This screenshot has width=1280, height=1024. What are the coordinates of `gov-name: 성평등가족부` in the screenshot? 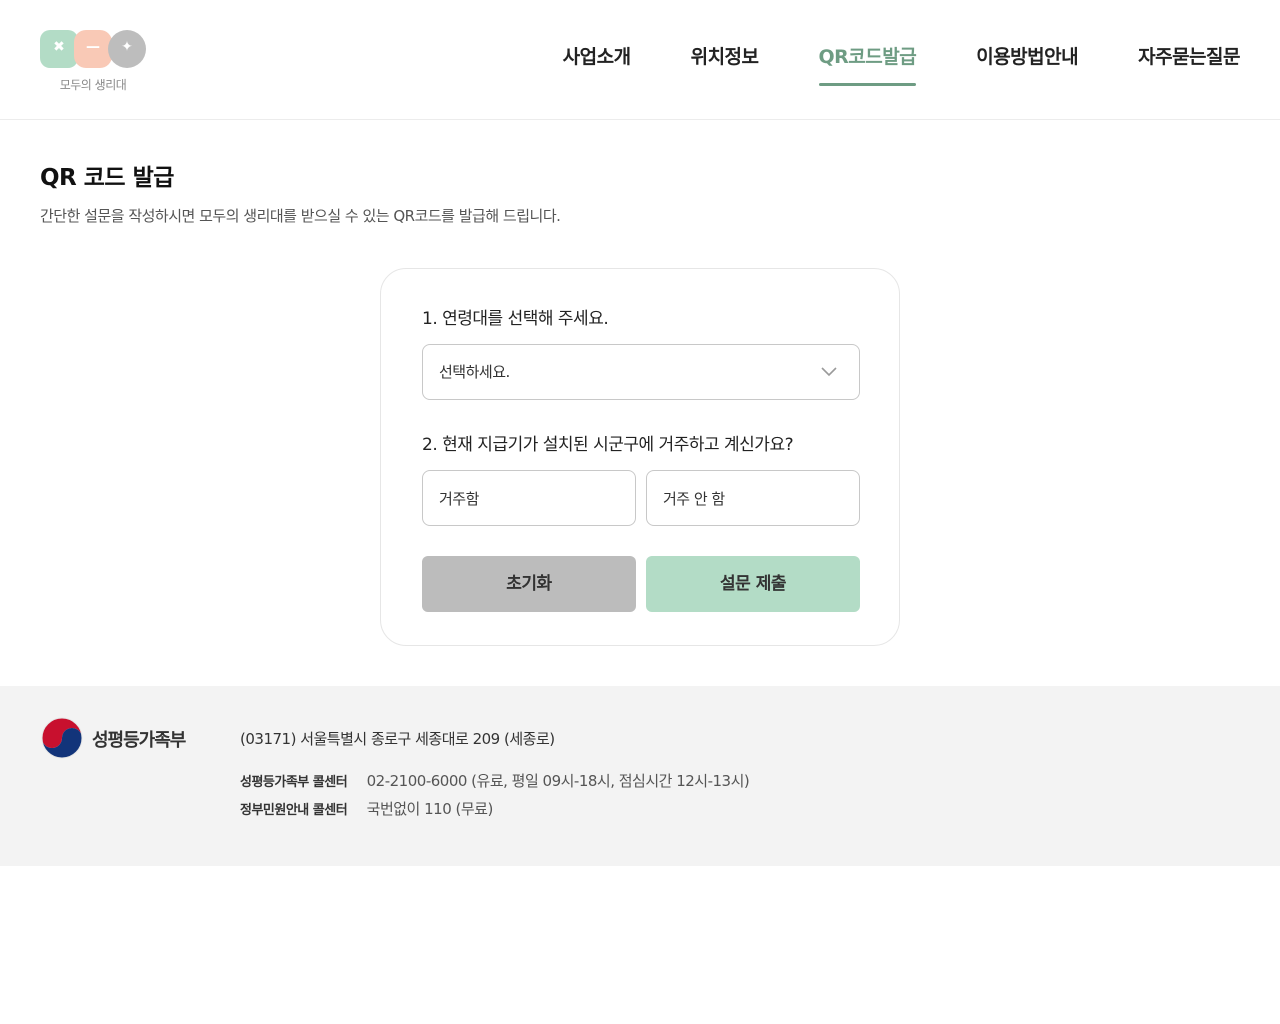 It's located at (139, 740).